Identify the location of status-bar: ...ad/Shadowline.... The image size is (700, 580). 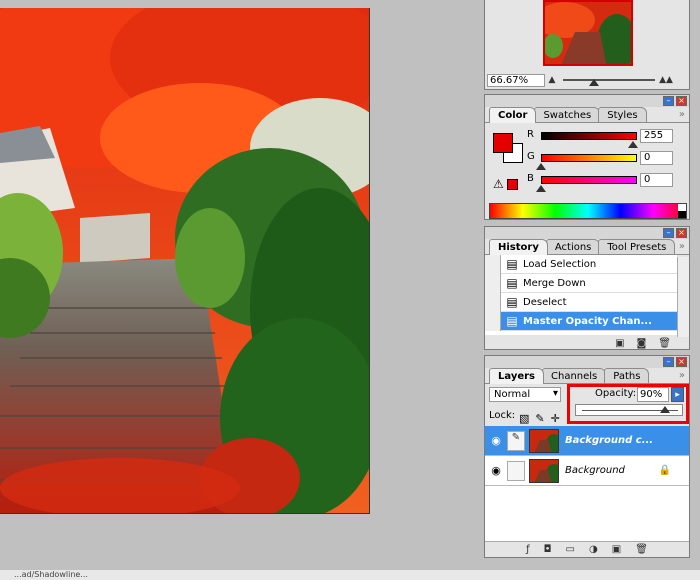
(350, 575).